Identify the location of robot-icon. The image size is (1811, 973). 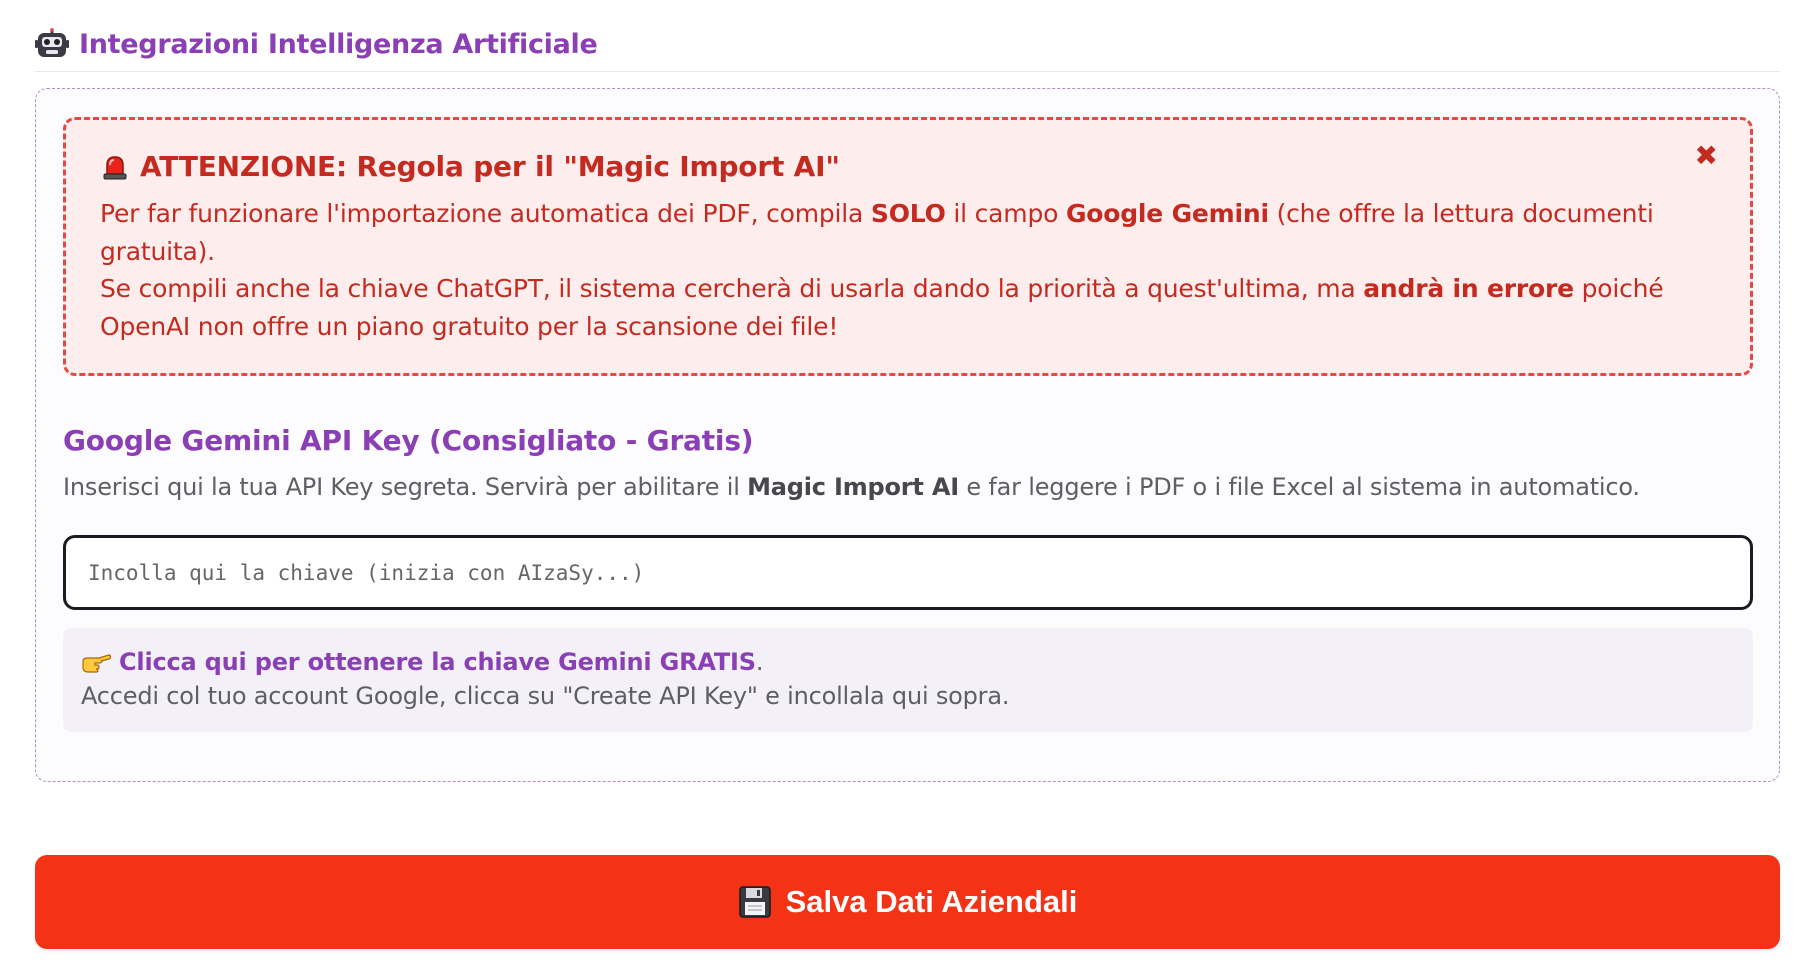
(52, 44).